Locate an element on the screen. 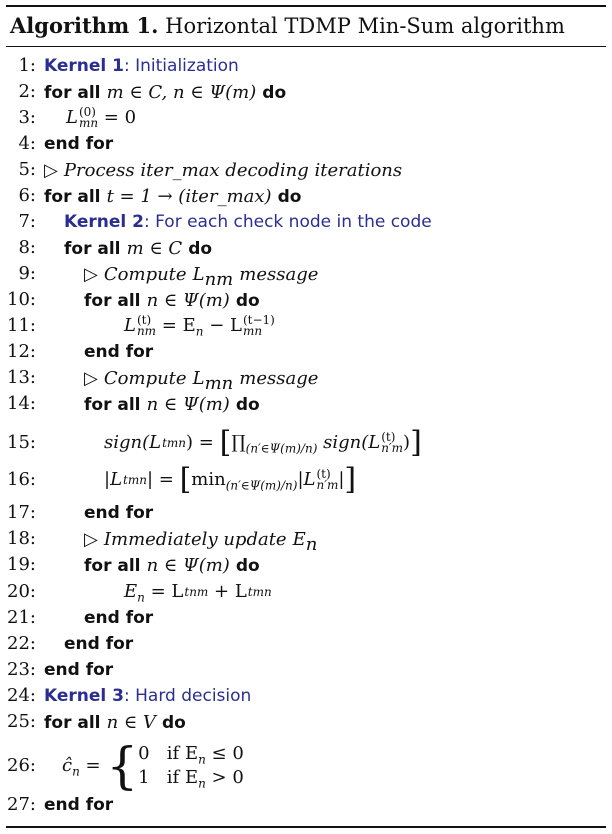  line-number: 7: is located at coordinates (27, 221).